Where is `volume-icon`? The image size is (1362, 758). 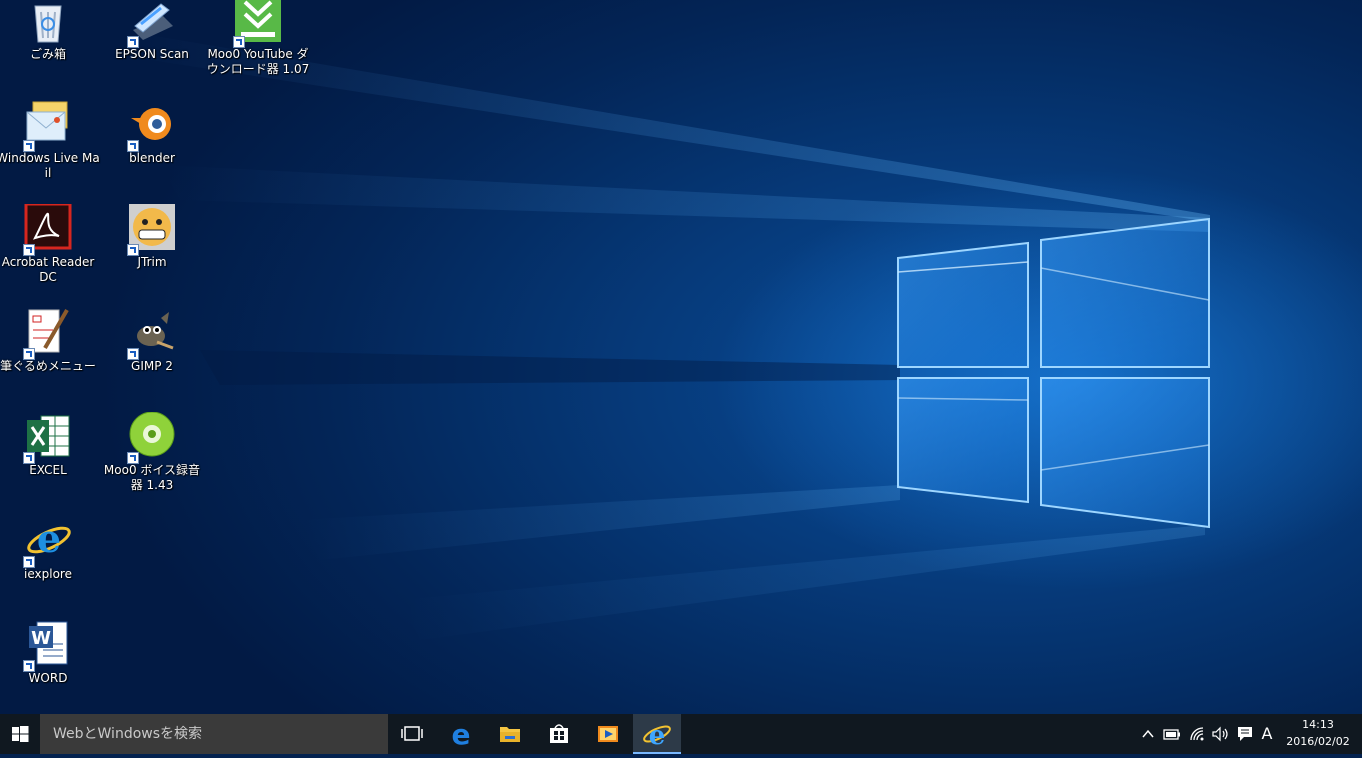
volume-icon is located at coordinates (1220, 734).